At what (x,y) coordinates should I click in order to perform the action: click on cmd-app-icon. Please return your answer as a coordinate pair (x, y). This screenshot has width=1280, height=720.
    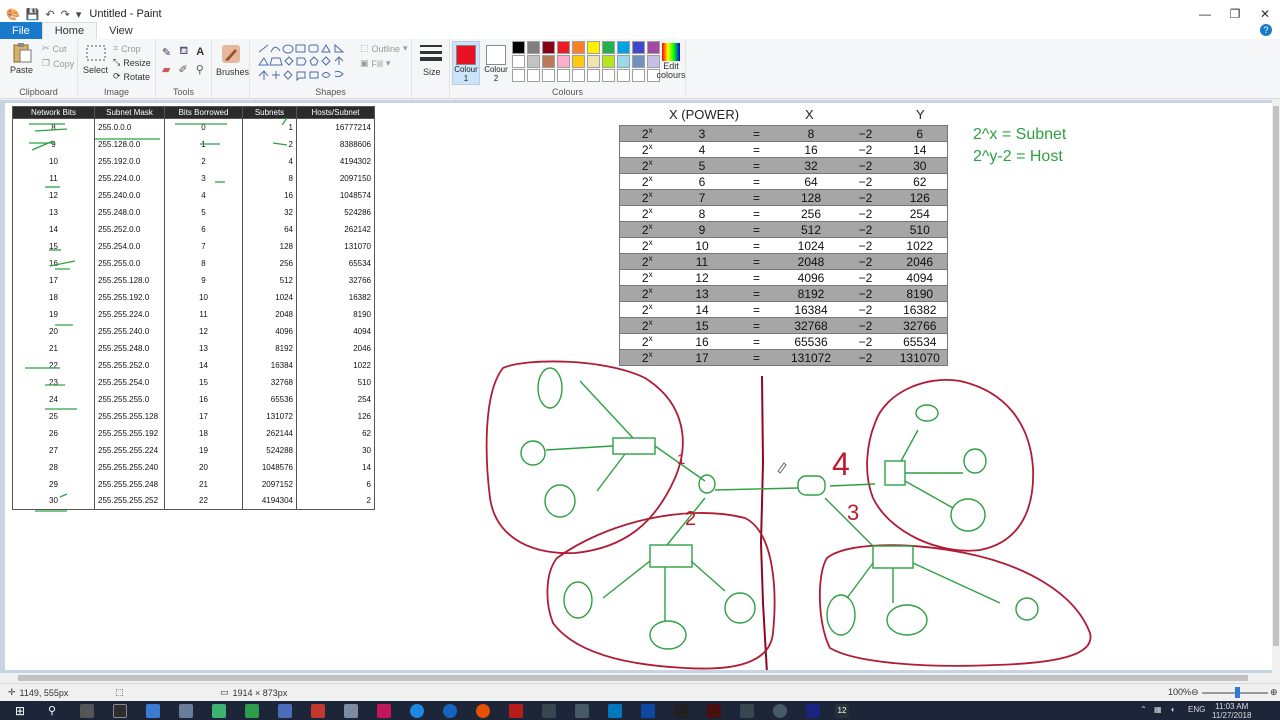
    Looking at the image, I should click on (120, 711).